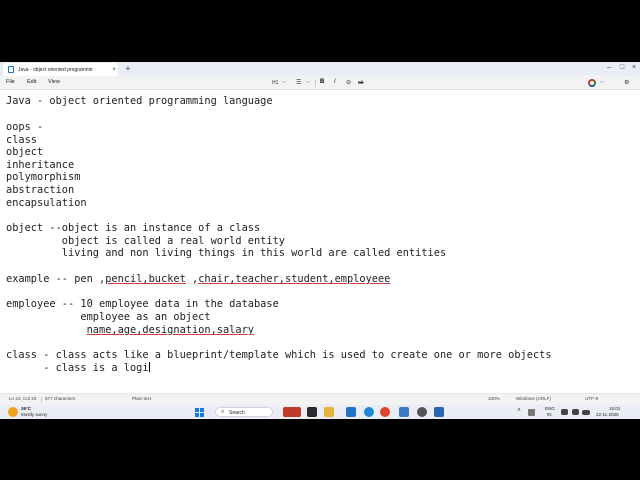  I want to click on link-icon: ⊖, so click(348, 82).